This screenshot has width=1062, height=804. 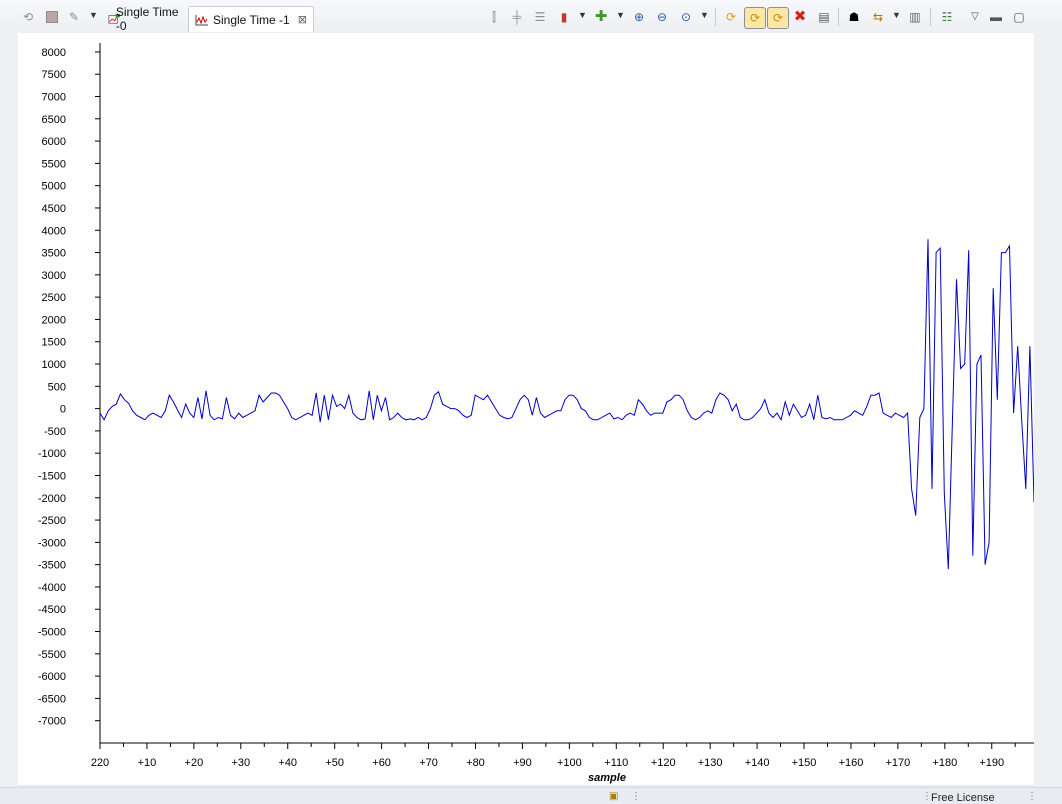 What do you see at coordinates (475, 763) in the screenshot?
I see `x-tick-label: +80` at bounding box center [475, 763].